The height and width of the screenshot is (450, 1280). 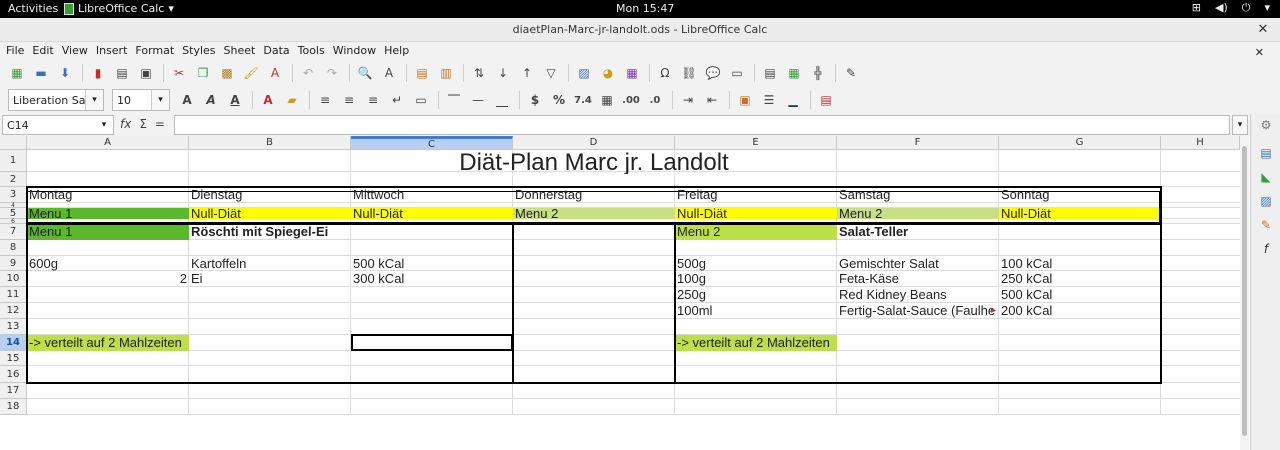 What do you see at coordinates (41, 73) in the screenshot?
I see `open-icon: ▬` at bounding box center [41, 73].